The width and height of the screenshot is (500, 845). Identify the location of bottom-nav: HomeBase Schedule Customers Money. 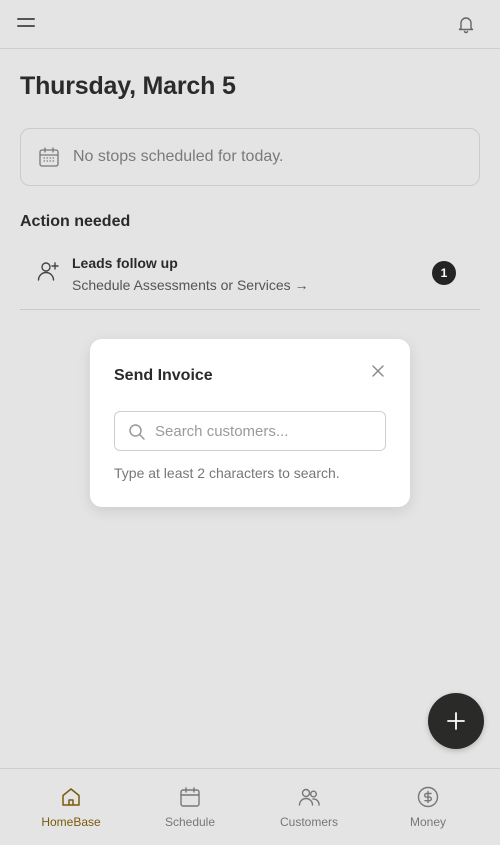
(250, 806).